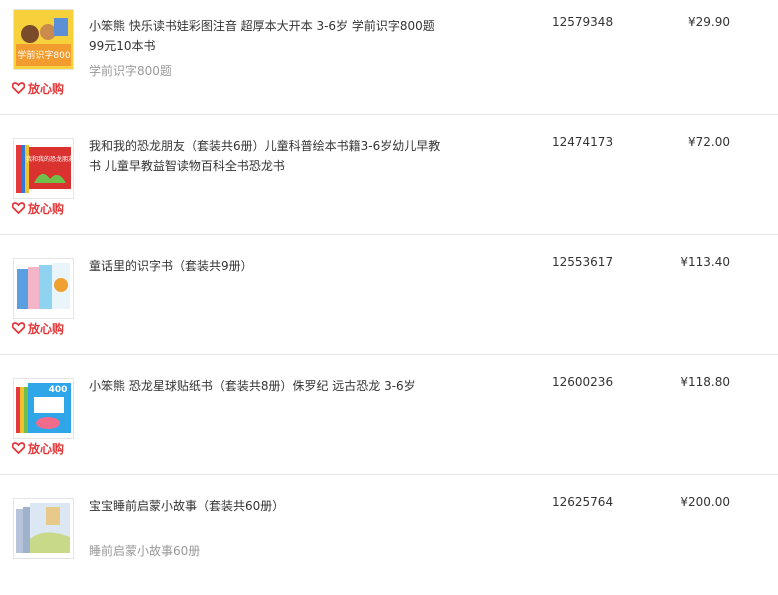 The height and width of the screenshot is (595, 778). What do you see at coordinates (583, 22) in the screenshot?
I see `product-sku: 12579348` at bounding box center [583, 22].